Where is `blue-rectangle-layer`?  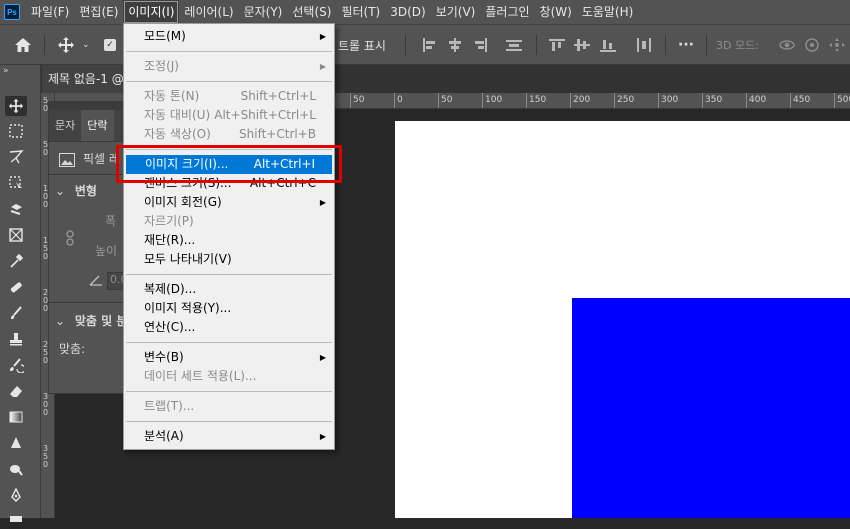 blue-rectangle-layer is located at coordinates (711, 408).